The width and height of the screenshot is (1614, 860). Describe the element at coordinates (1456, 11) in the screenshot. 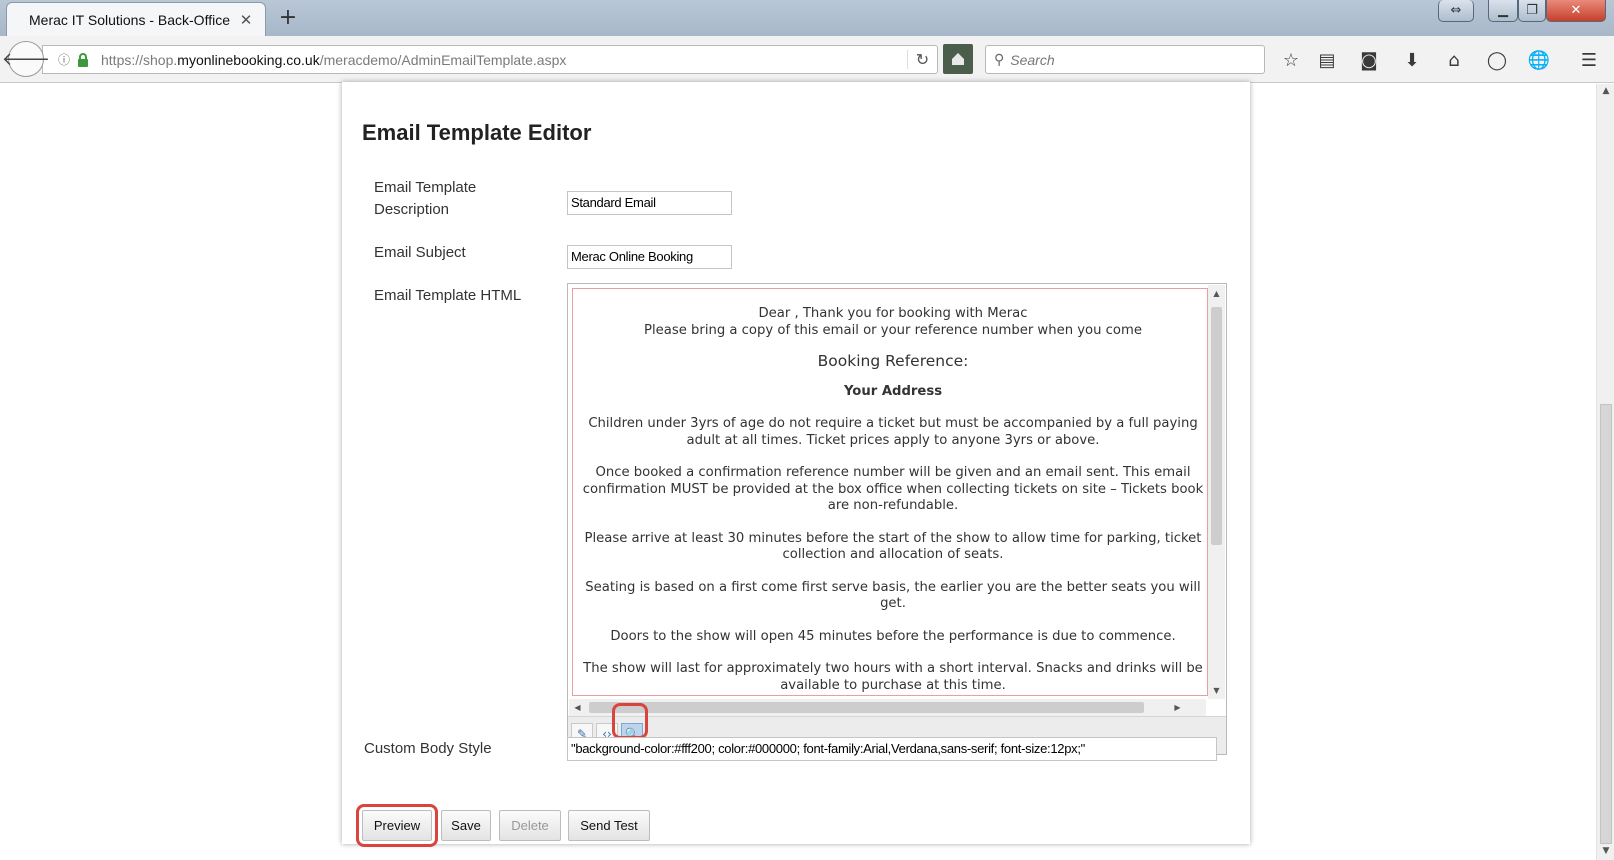

I see `resize-icon: ⇔` at that location.